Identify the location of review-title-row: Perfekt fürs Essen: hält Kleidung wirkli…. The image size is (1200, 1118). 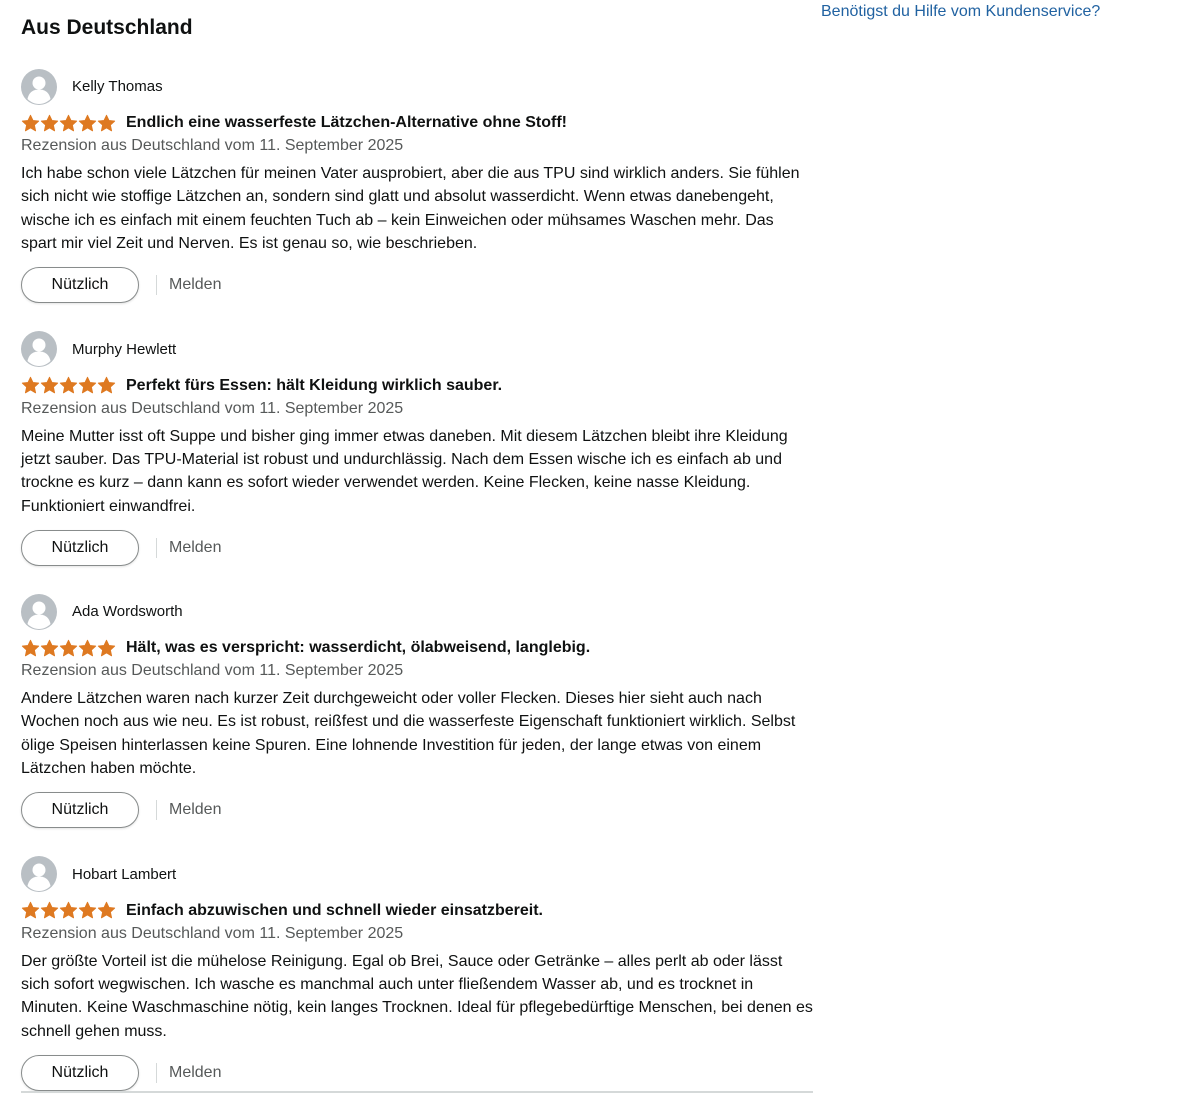
(417, 386).